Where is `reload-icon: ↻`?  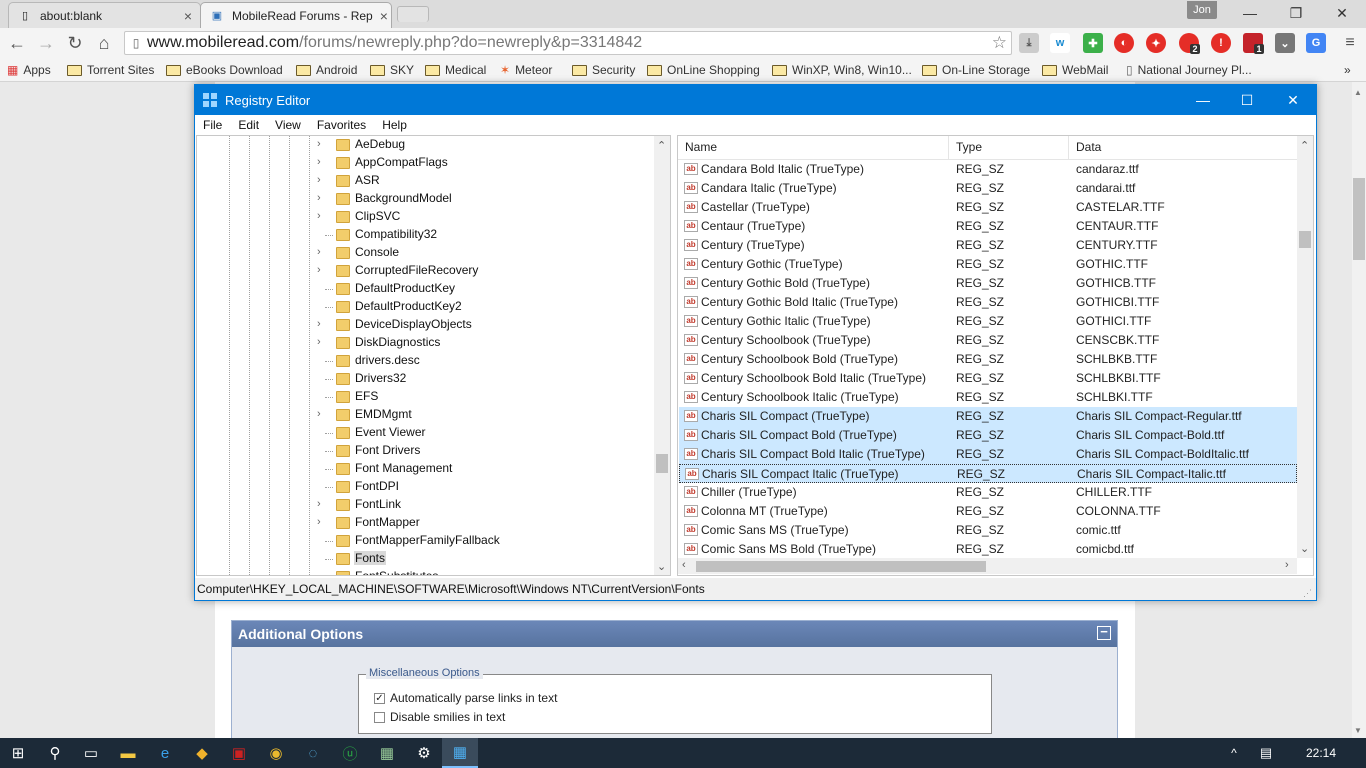
reload-icon: ↻ is located at coordinates (75, 43).